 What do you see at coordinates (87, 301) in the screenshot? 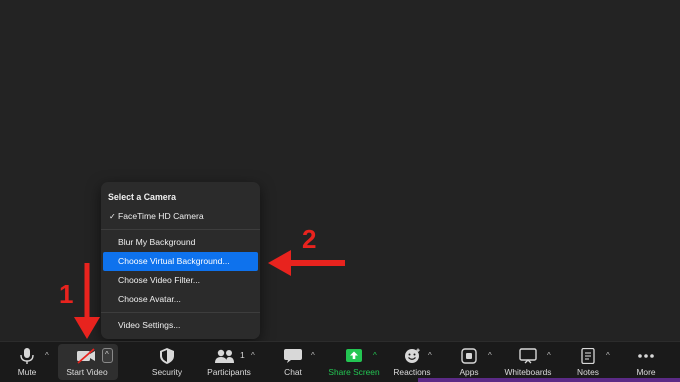
I see `arrow-down-to-start-video` at bounding box center [87, 301].